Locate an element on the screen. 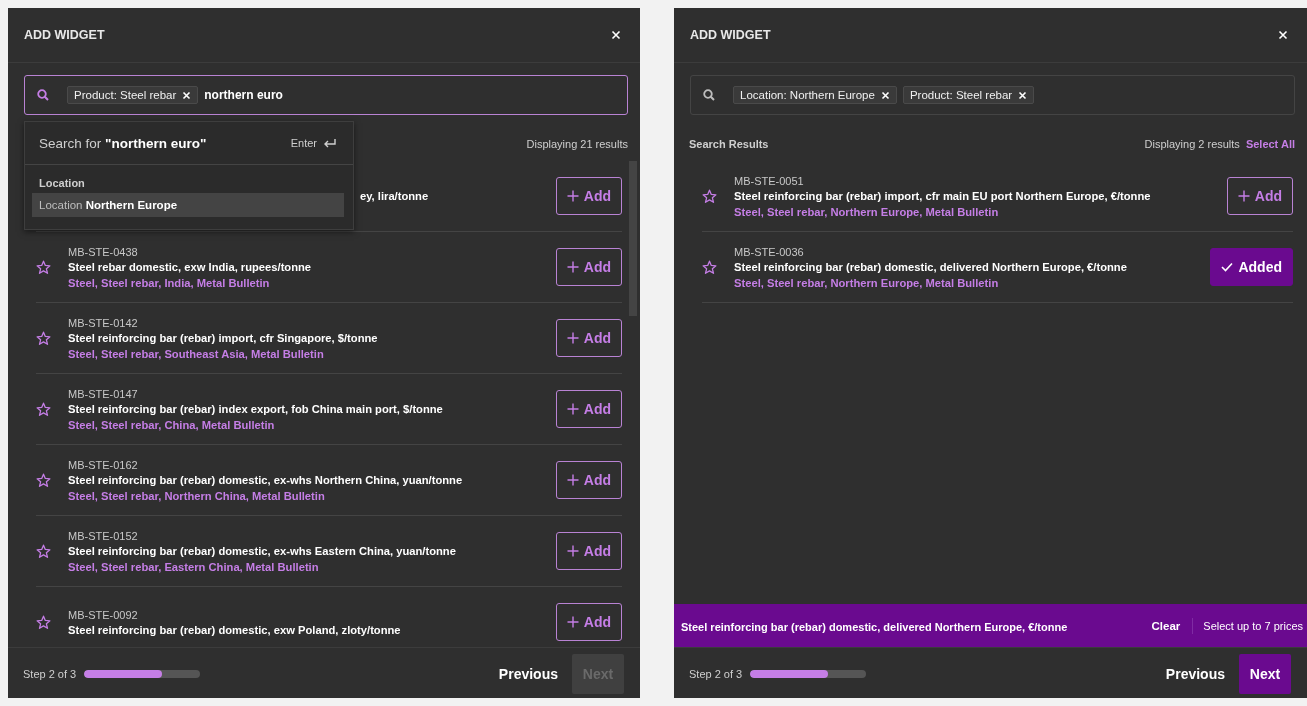 The width and height of the screenshot is (1307, 706). enter-icon is located at coordinates (330, 143).